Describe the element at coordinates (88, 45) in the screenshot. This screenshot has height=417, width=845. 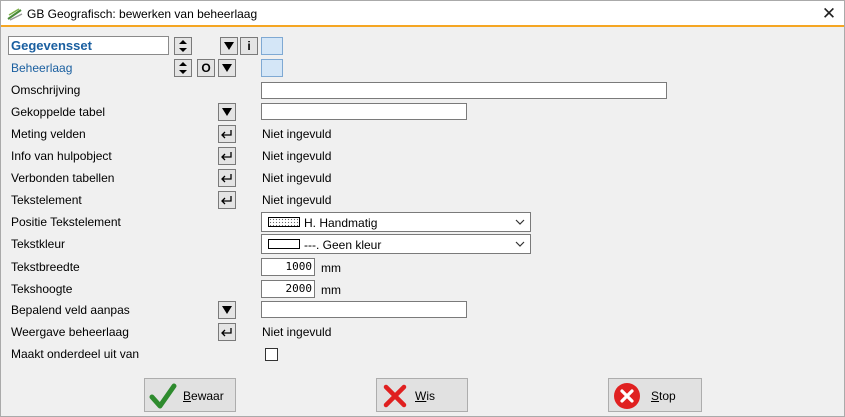
I see `dataset-field: Gegevensset` at that location.